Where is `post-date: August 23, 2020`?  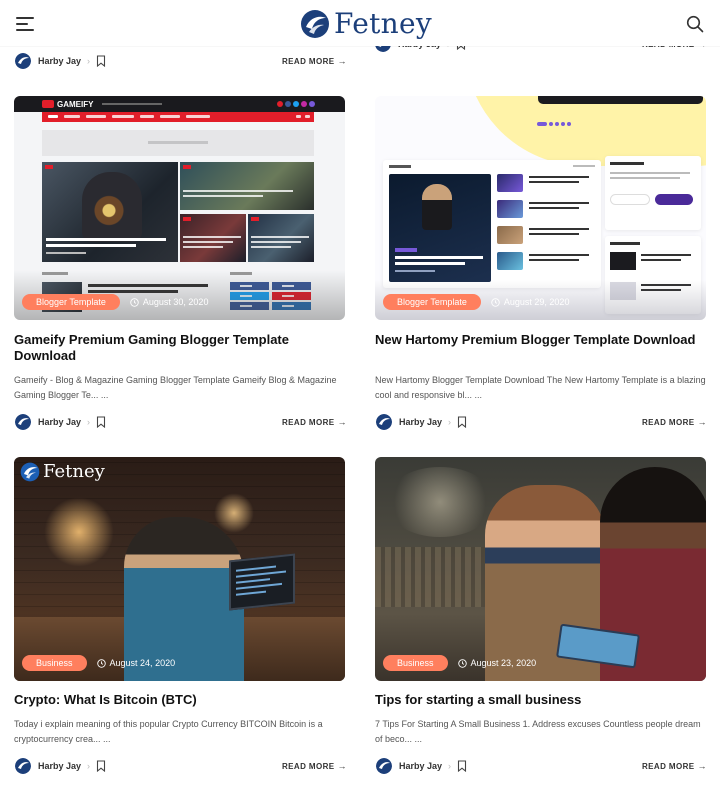 post-date: August 23, 2020 is located at coordinates (496, 663).